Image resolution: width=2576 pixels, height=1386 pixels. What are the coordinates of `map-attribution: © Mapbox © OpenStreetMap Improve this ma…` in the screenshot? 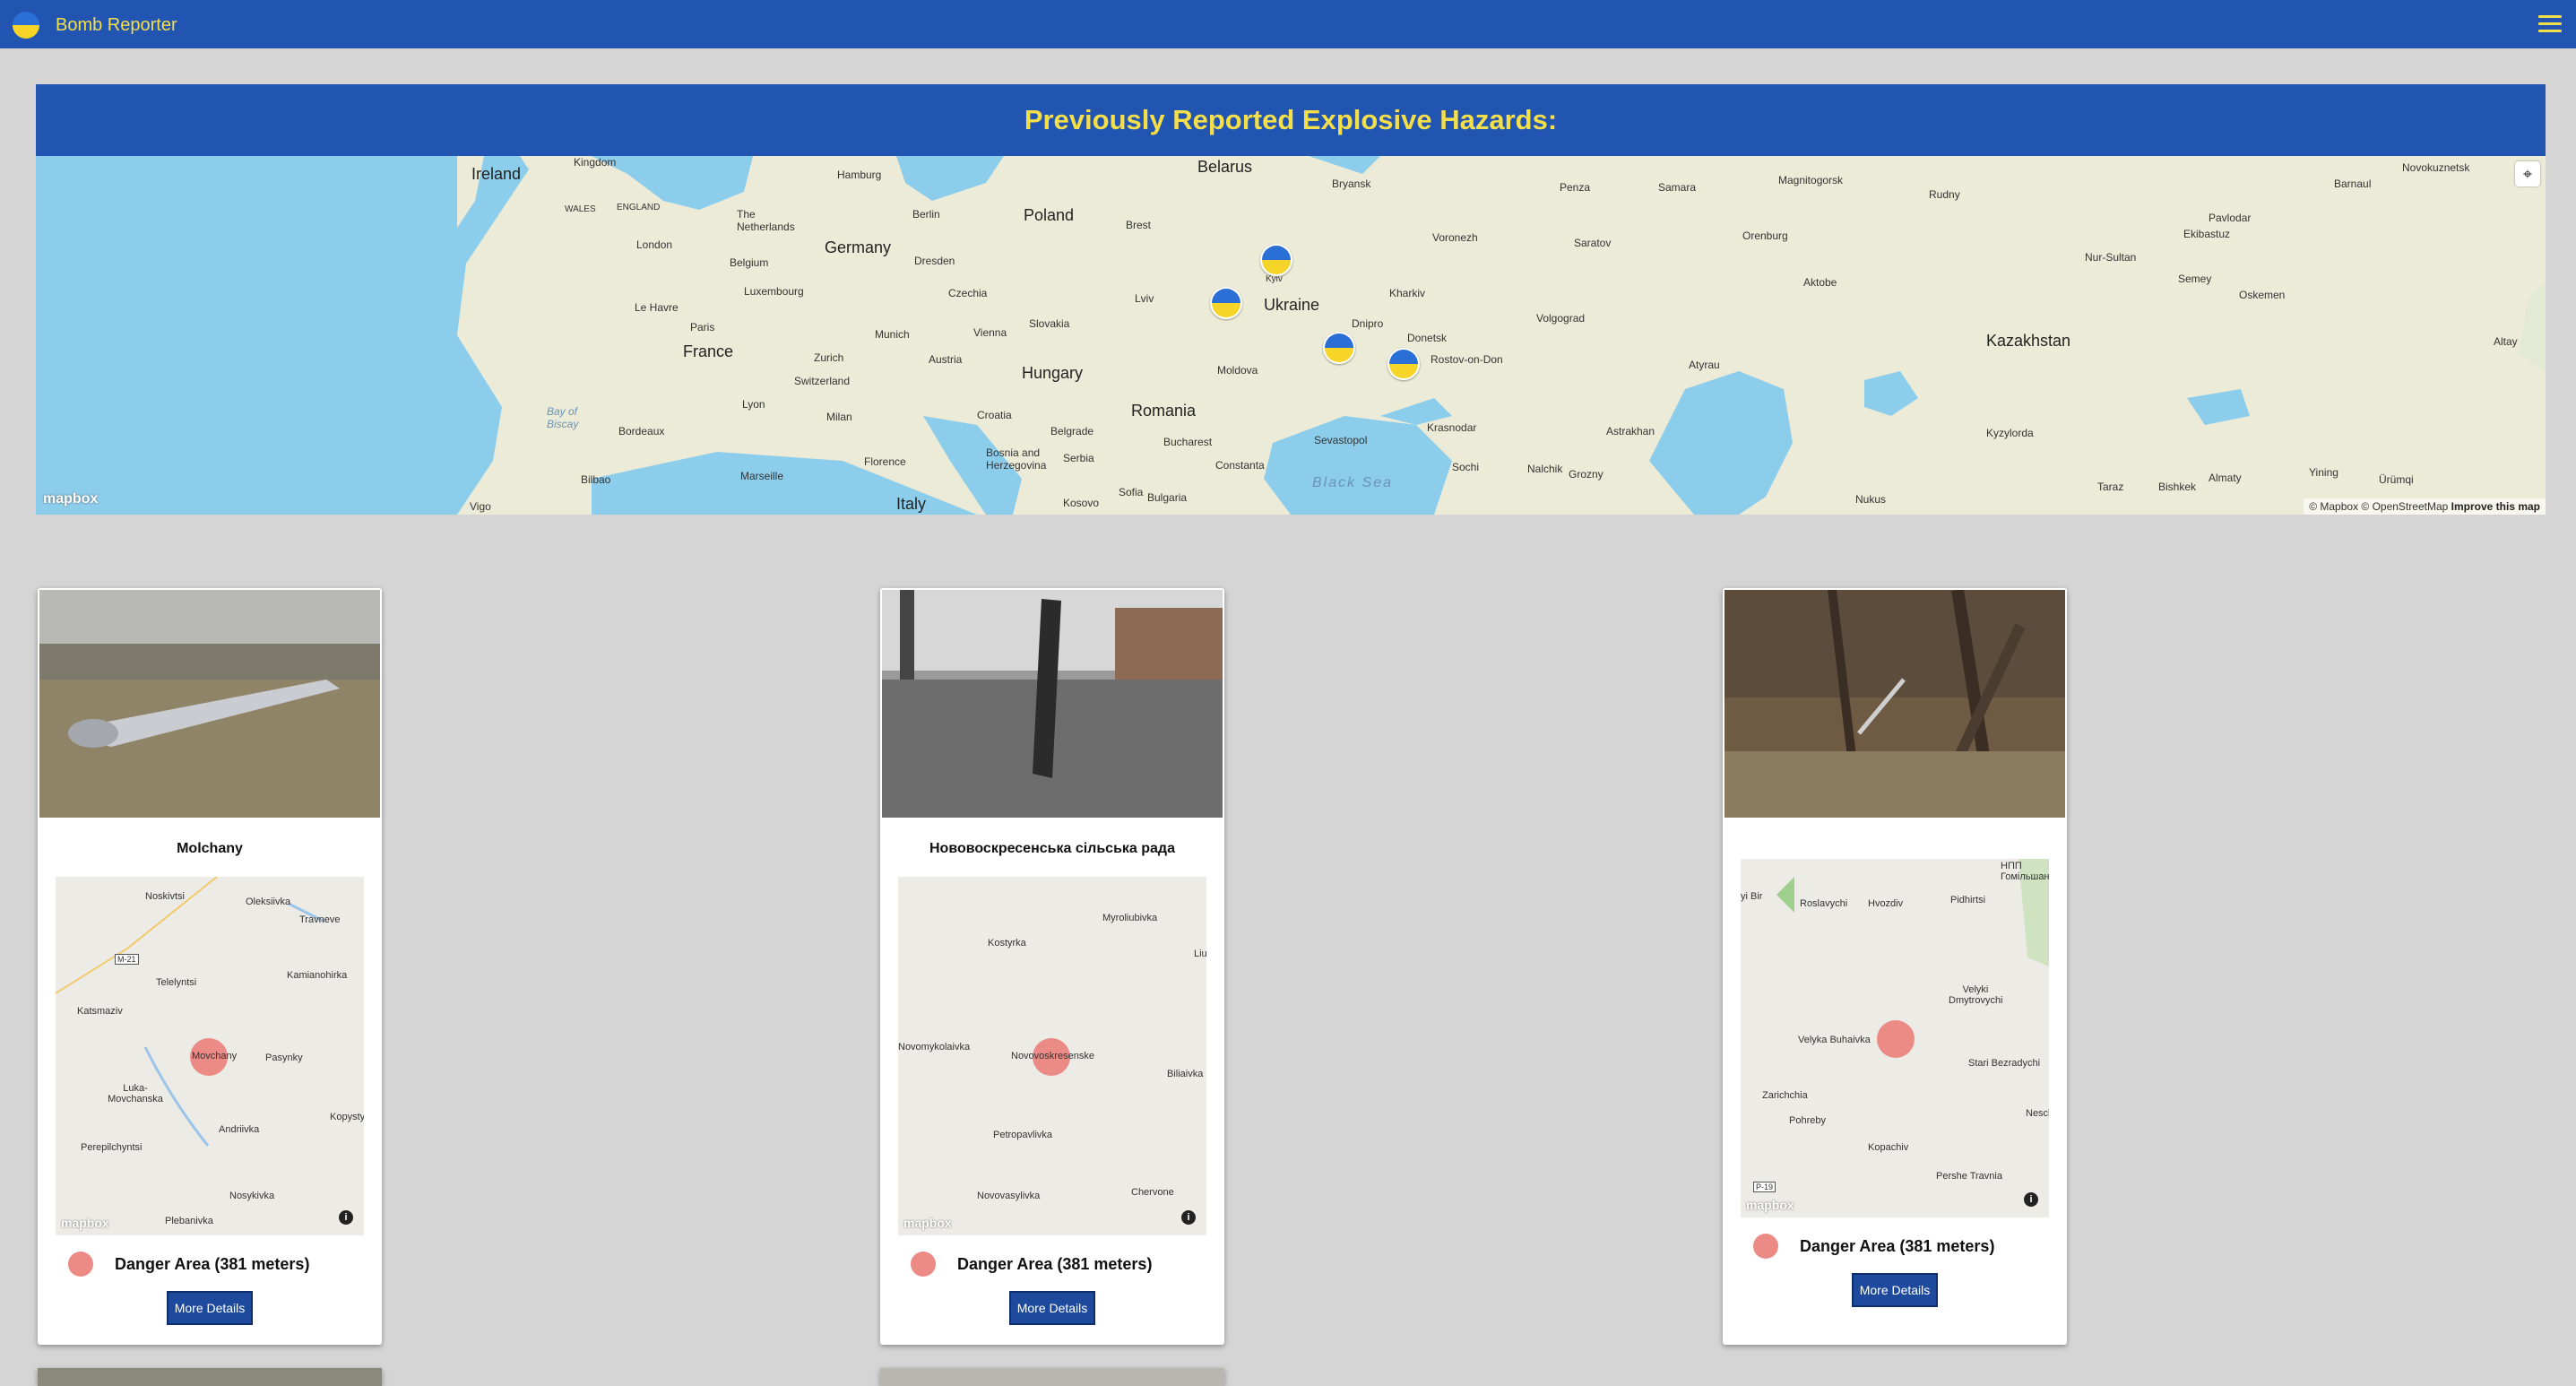 It's located at (2425, 506).